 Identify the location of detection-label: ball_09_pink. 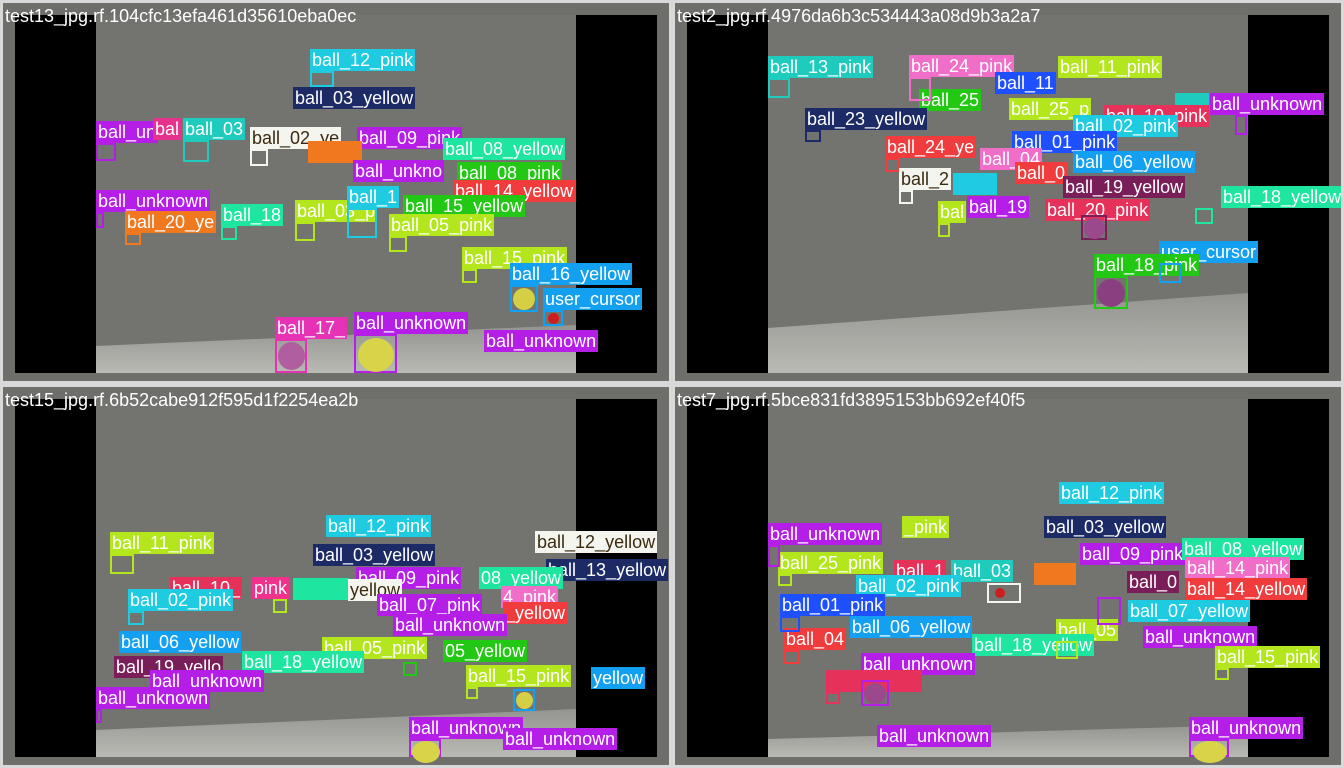
(1133, 554).